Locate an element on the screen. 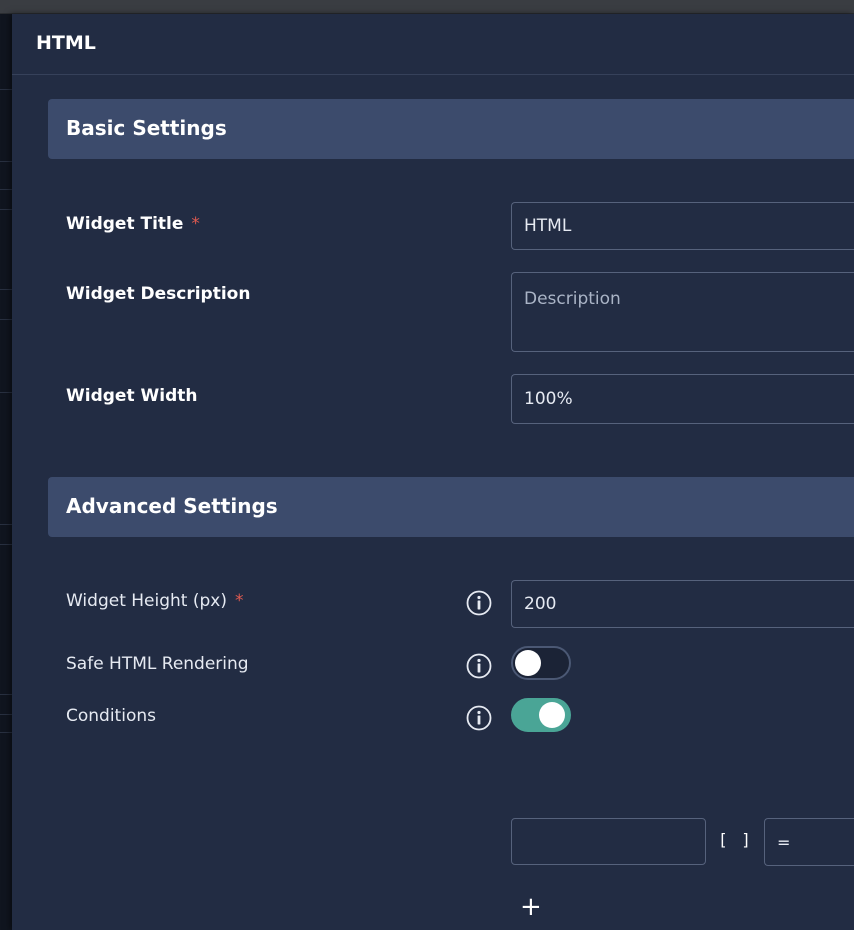 The width and height of the screenshot is (854, 930). advanced-settings-title: Advanced Settings is located at coordinates (172, 506).